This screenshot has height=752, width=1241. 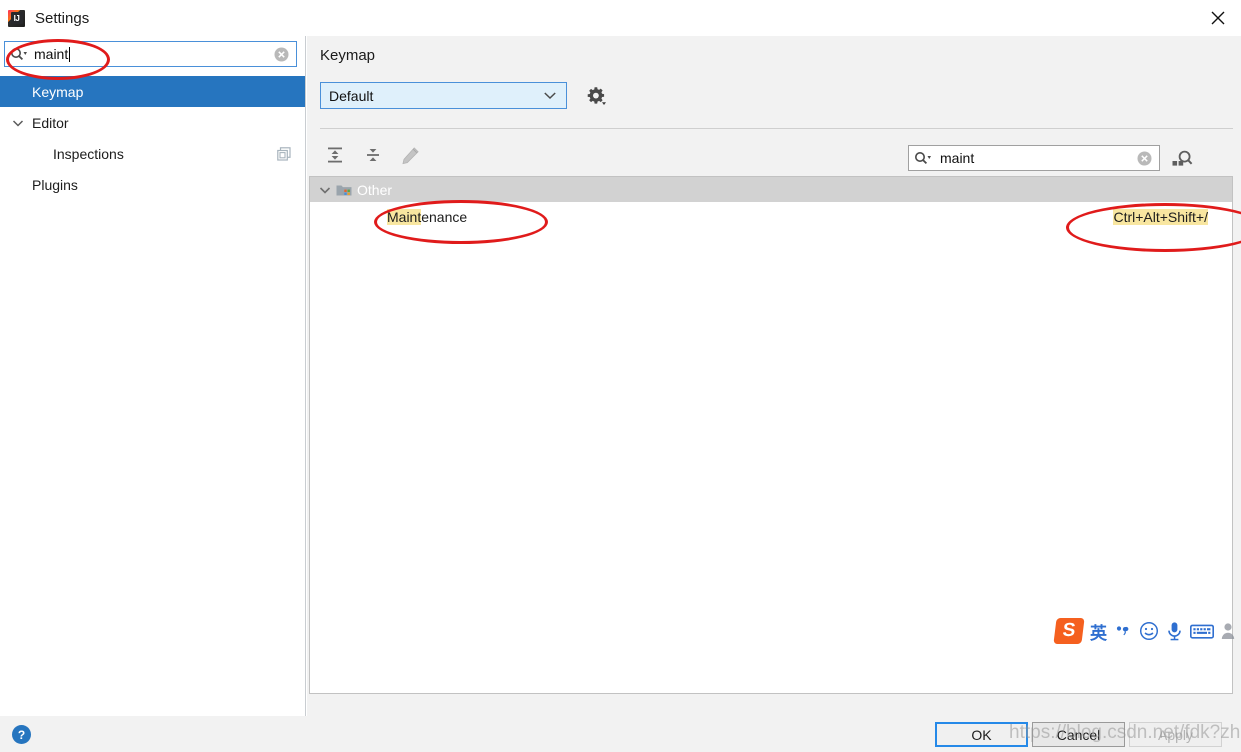 What do you see at coordinates (284, 153) in the screenshot?
I see `copy-icon` at bounding box center [284, 153].